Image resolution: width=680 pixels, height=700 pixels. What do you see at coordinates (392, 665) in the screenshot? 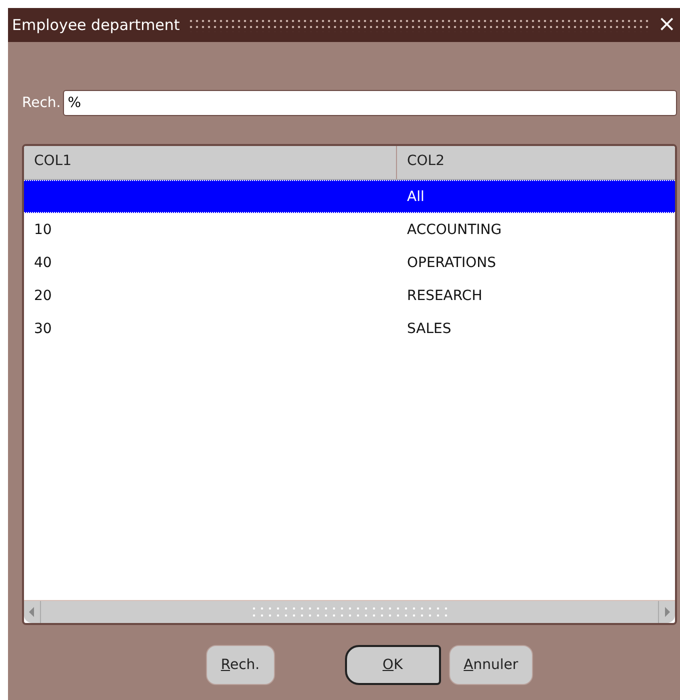
I see `dialog-button: OK` at bounding box center [392, 665].